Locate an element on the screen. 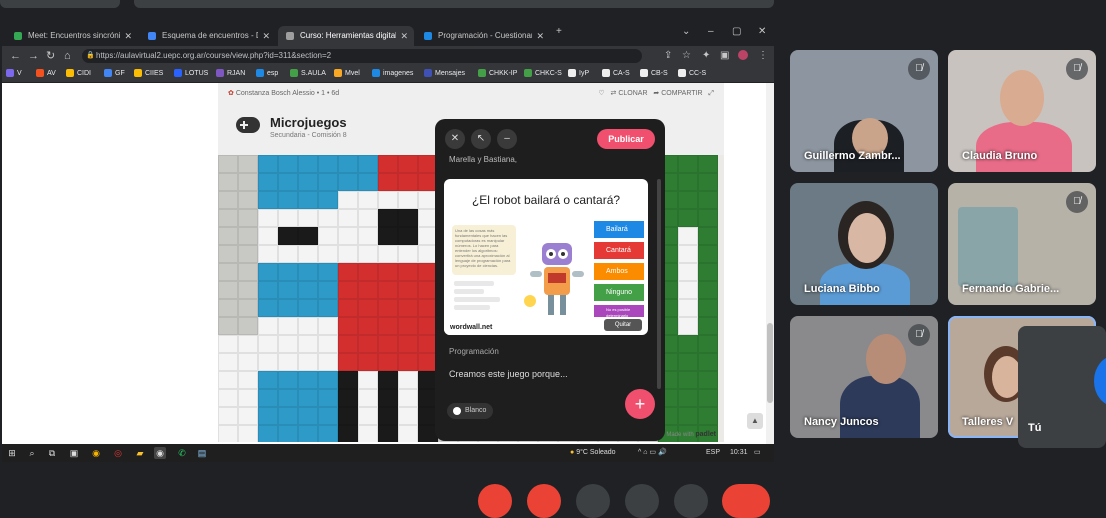 This screenshot has height=518, width=1106. maximize-icon: ▢ is located at coordinates (736, 31).